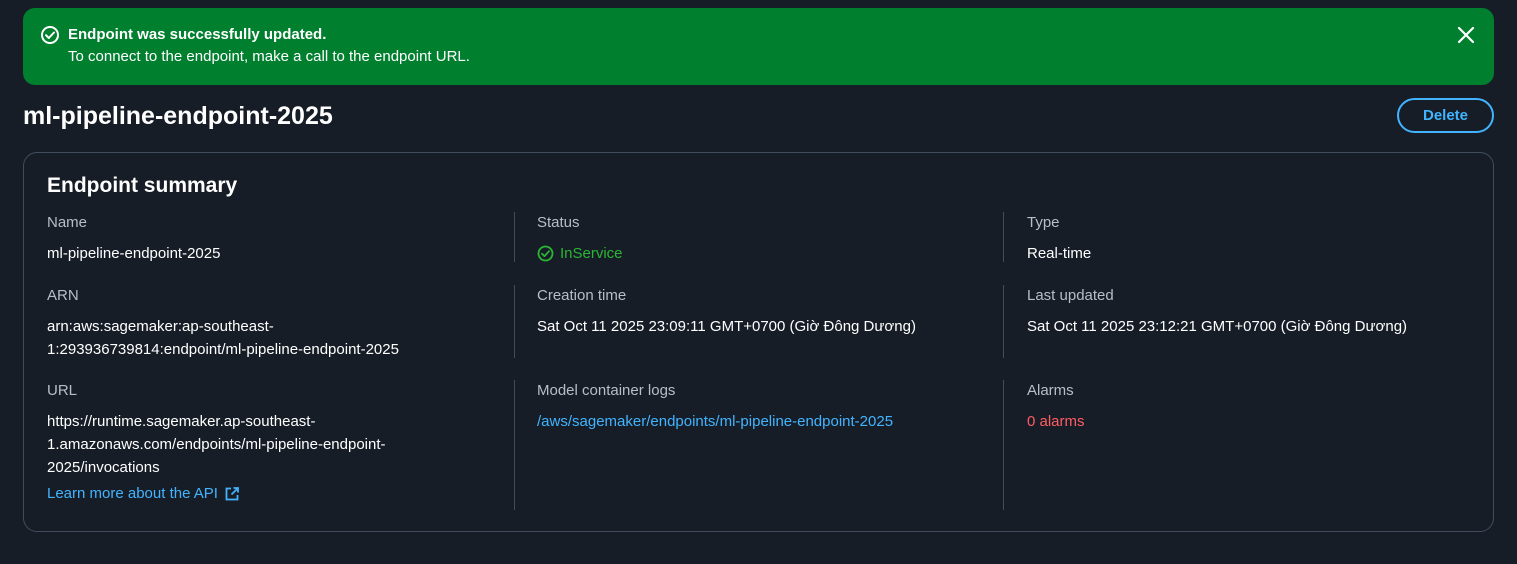  What do you see at coordinates (582, 295) in the screenshot?
I see `field-label: Creation time` at bounding box center [582, 295].